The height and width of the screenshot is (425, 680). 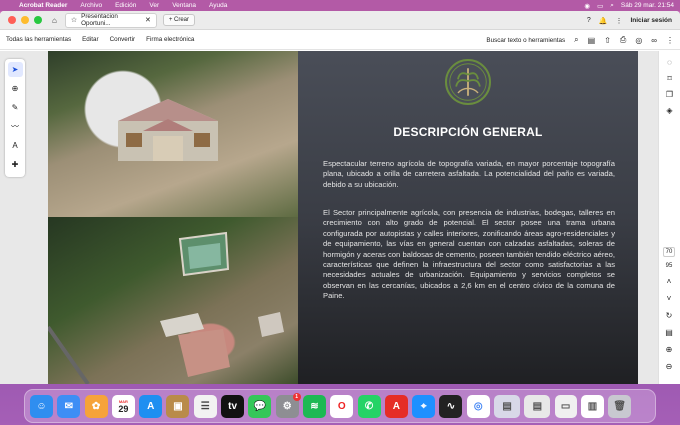 What do you see at coordinates (603, 21) in the screenshot?
I see `notifications-icon: 🔔` at bounding box center [603, 21].